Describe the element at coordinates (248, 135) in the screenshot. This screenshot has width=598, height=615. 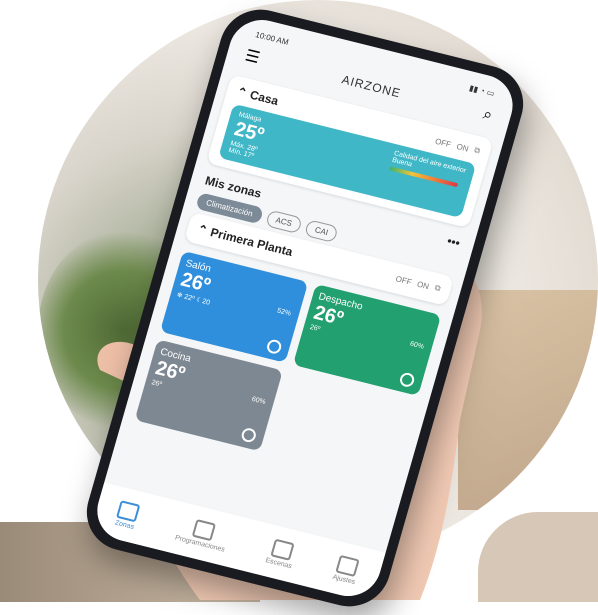
I see `weather-left: Málaga 25º Máx. 28º Mín. 17º` at that location.